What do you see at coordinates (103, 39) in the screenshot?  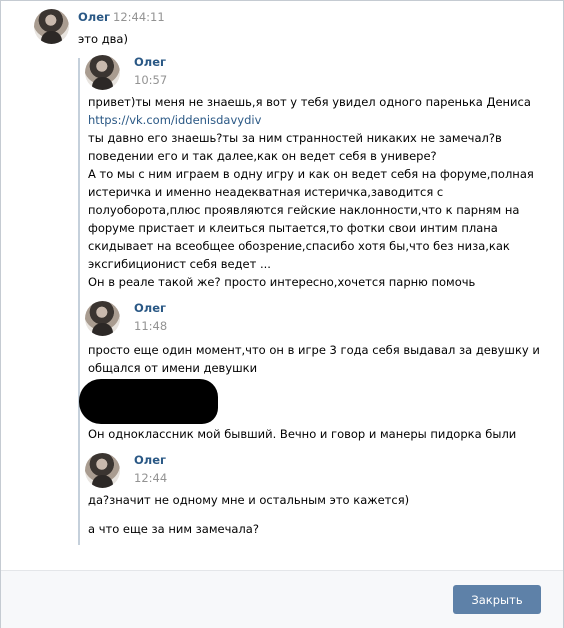 I see `message-text: это два)` at bounding box center [103, 39].